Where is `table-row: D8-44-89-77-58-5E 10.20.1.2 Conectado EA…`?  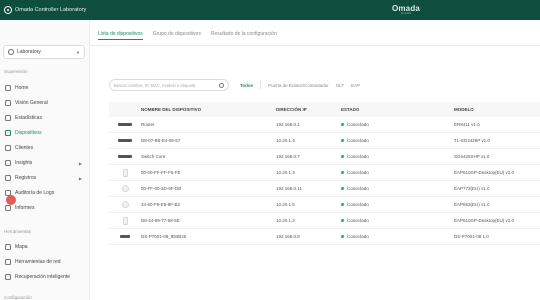 table-row: D8-44-89-77-58-5E 10.20.1.2 Conectado EA… is located at coordinates (324, 221).